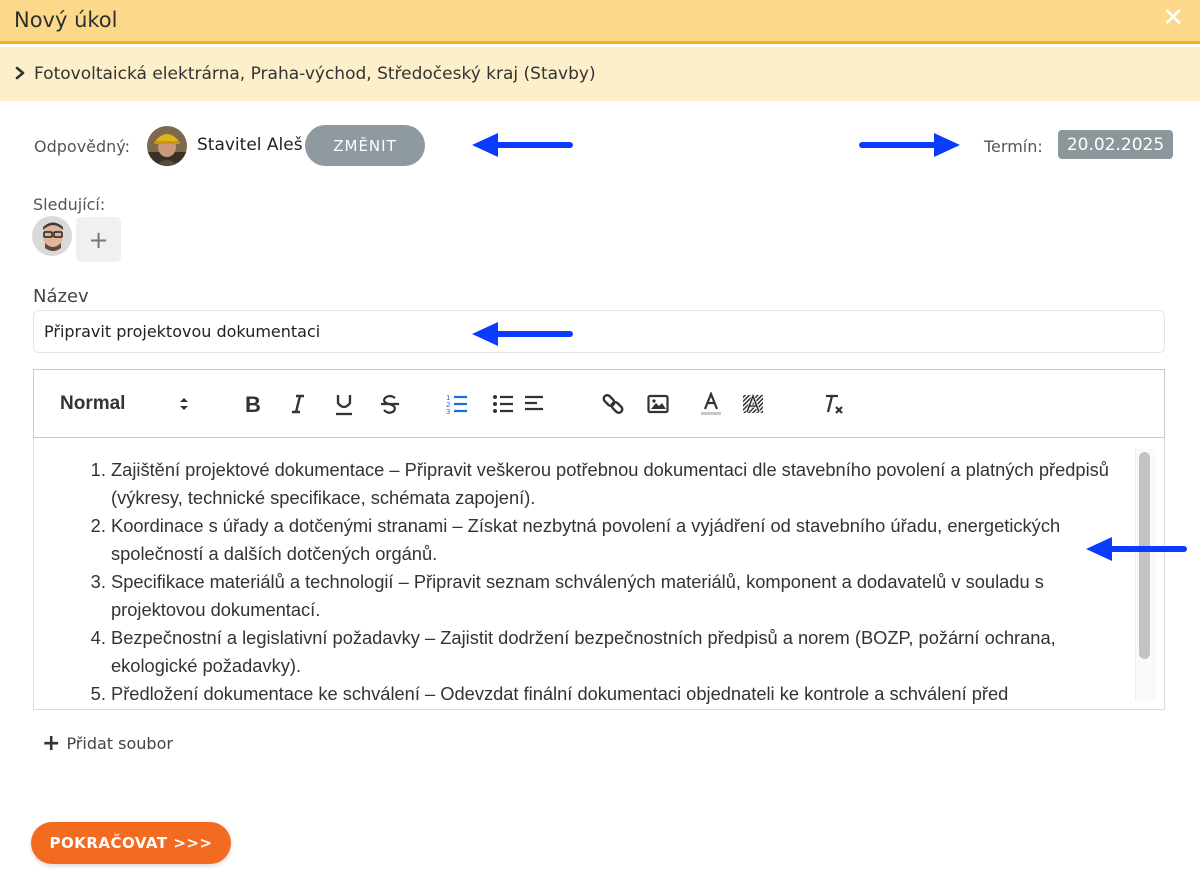  I want to click on svg-text: B, so click(253, 404).